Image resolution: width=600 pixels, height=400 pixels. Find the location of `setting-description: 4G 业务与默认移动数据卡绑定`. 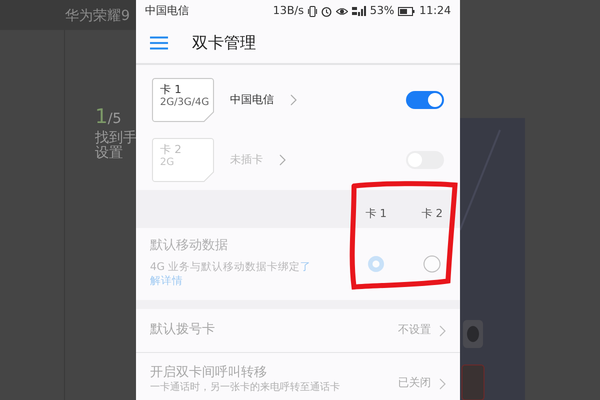

setting-description: 4G 业务与默认移动数据卡绑定 is located at coordinates (225, 266).